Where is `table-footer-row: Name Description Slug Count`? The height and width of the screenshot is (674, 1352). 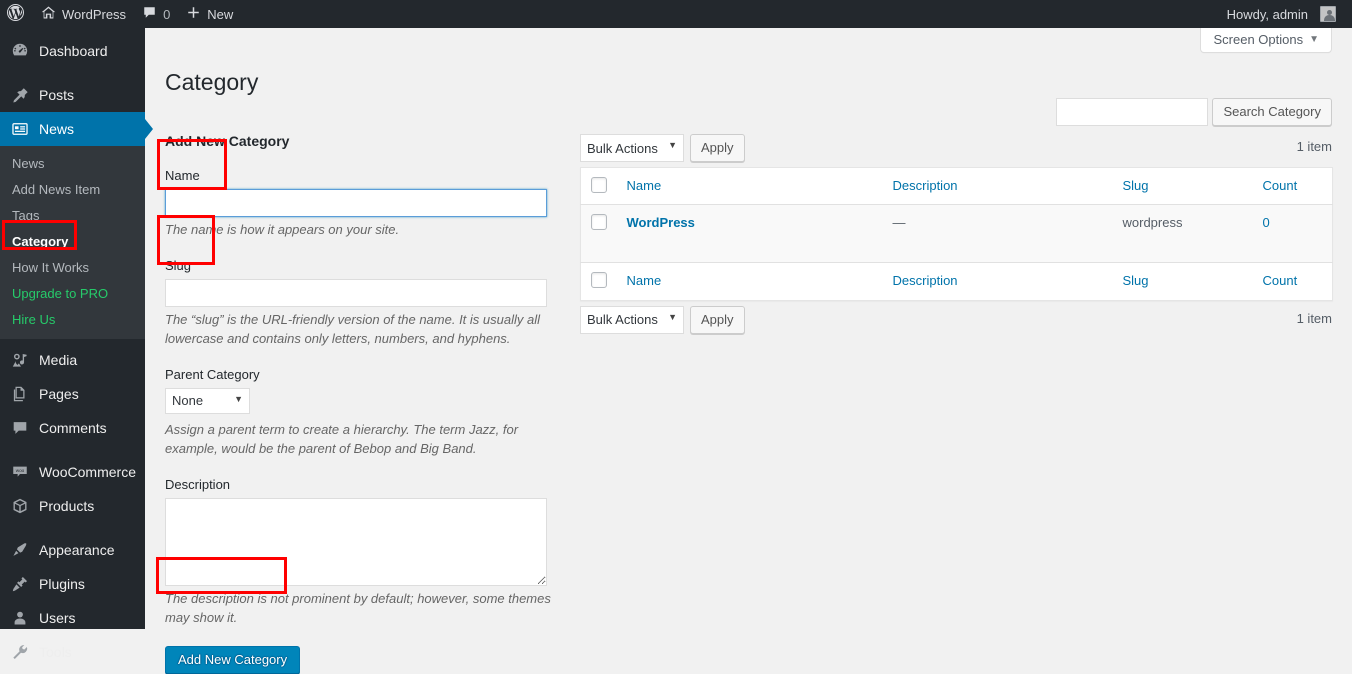 table-footer-row: Name Description Slug Count is located at coordinates (956, 281).